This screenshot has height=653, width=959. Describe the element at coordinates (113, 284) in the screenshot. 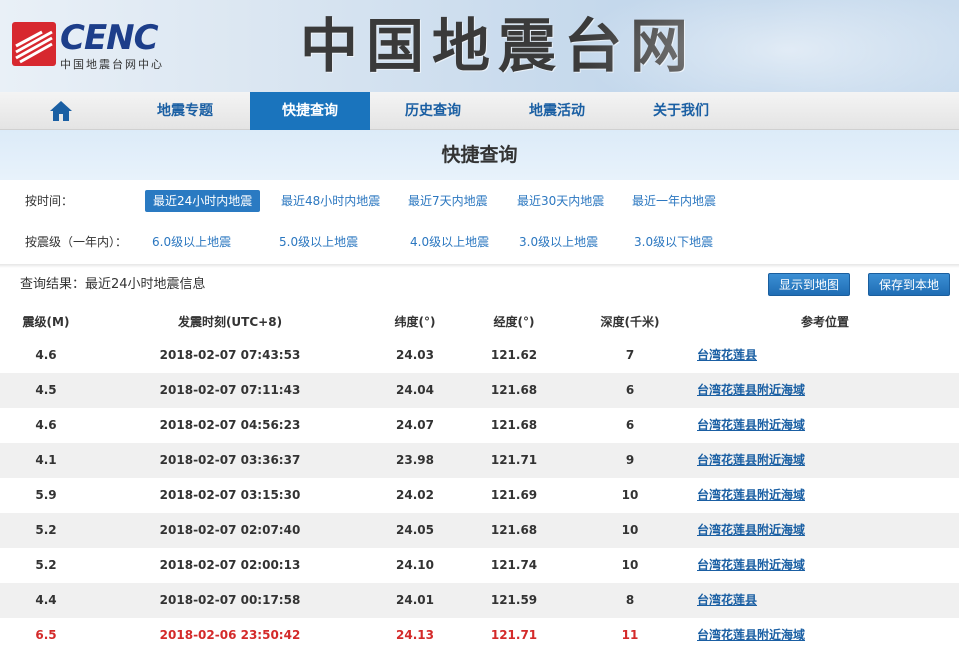

I see `results-label: 查询结果：最近24小时地震信息` at that location.